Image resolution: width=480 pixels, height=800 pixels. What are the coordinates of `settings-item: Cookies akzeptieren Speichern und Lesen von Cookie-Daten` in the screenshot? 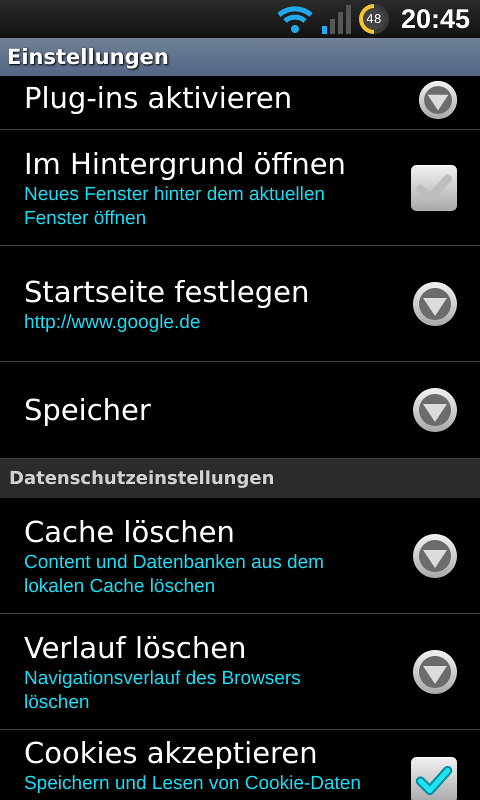 It's located at (240, 765).